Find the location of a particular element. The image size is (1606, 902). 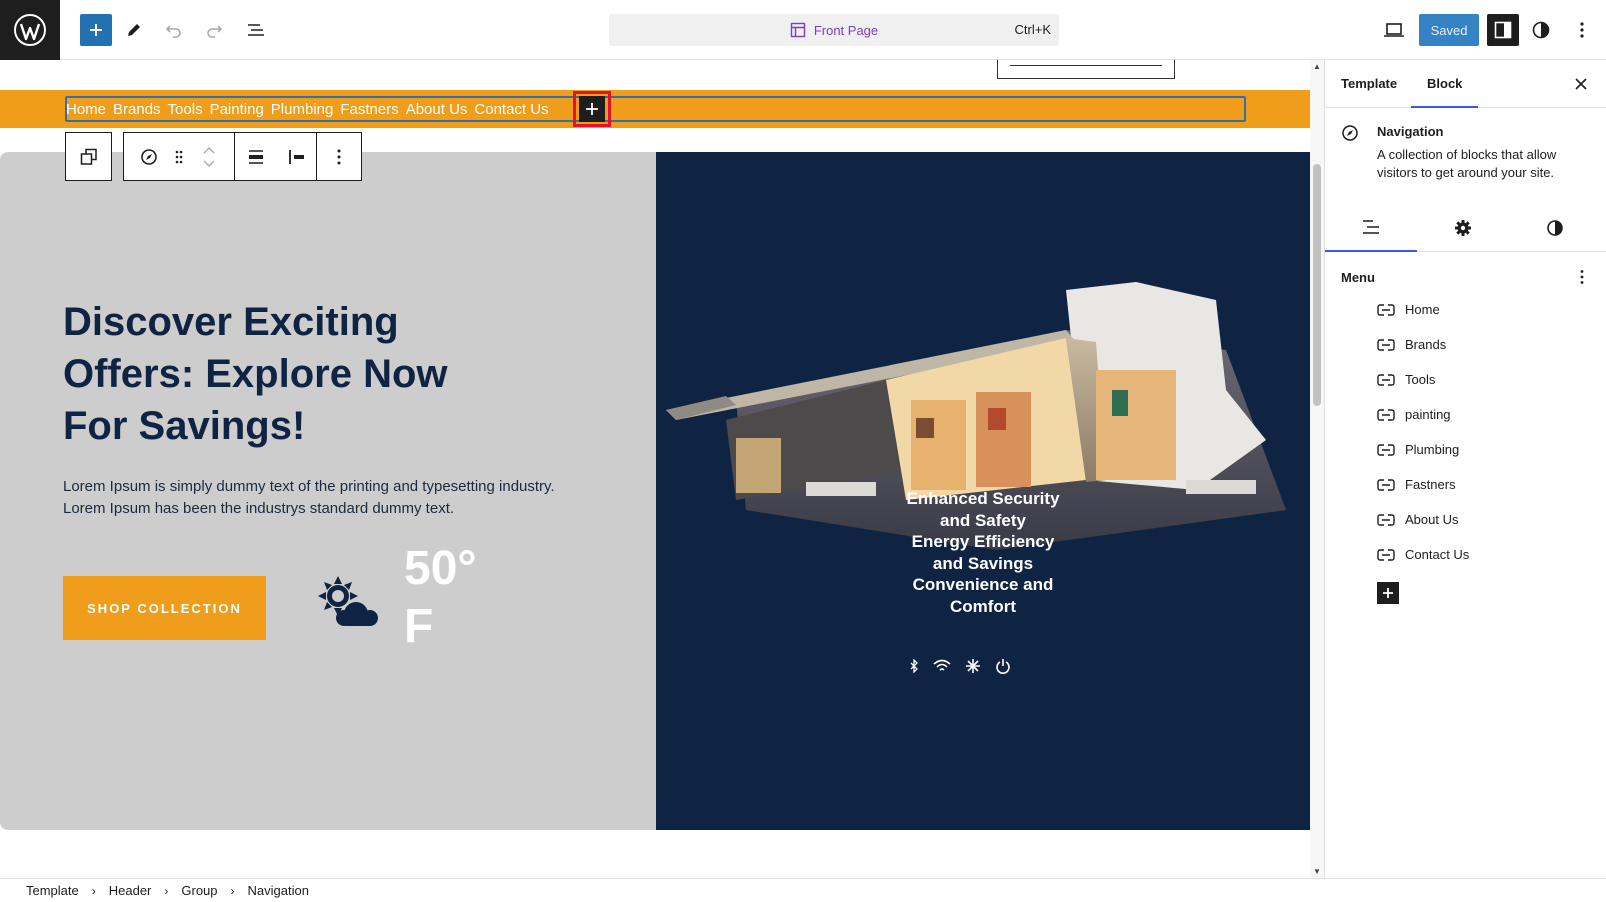

menu-heading: Menu is located at coordinates (1358, 277).